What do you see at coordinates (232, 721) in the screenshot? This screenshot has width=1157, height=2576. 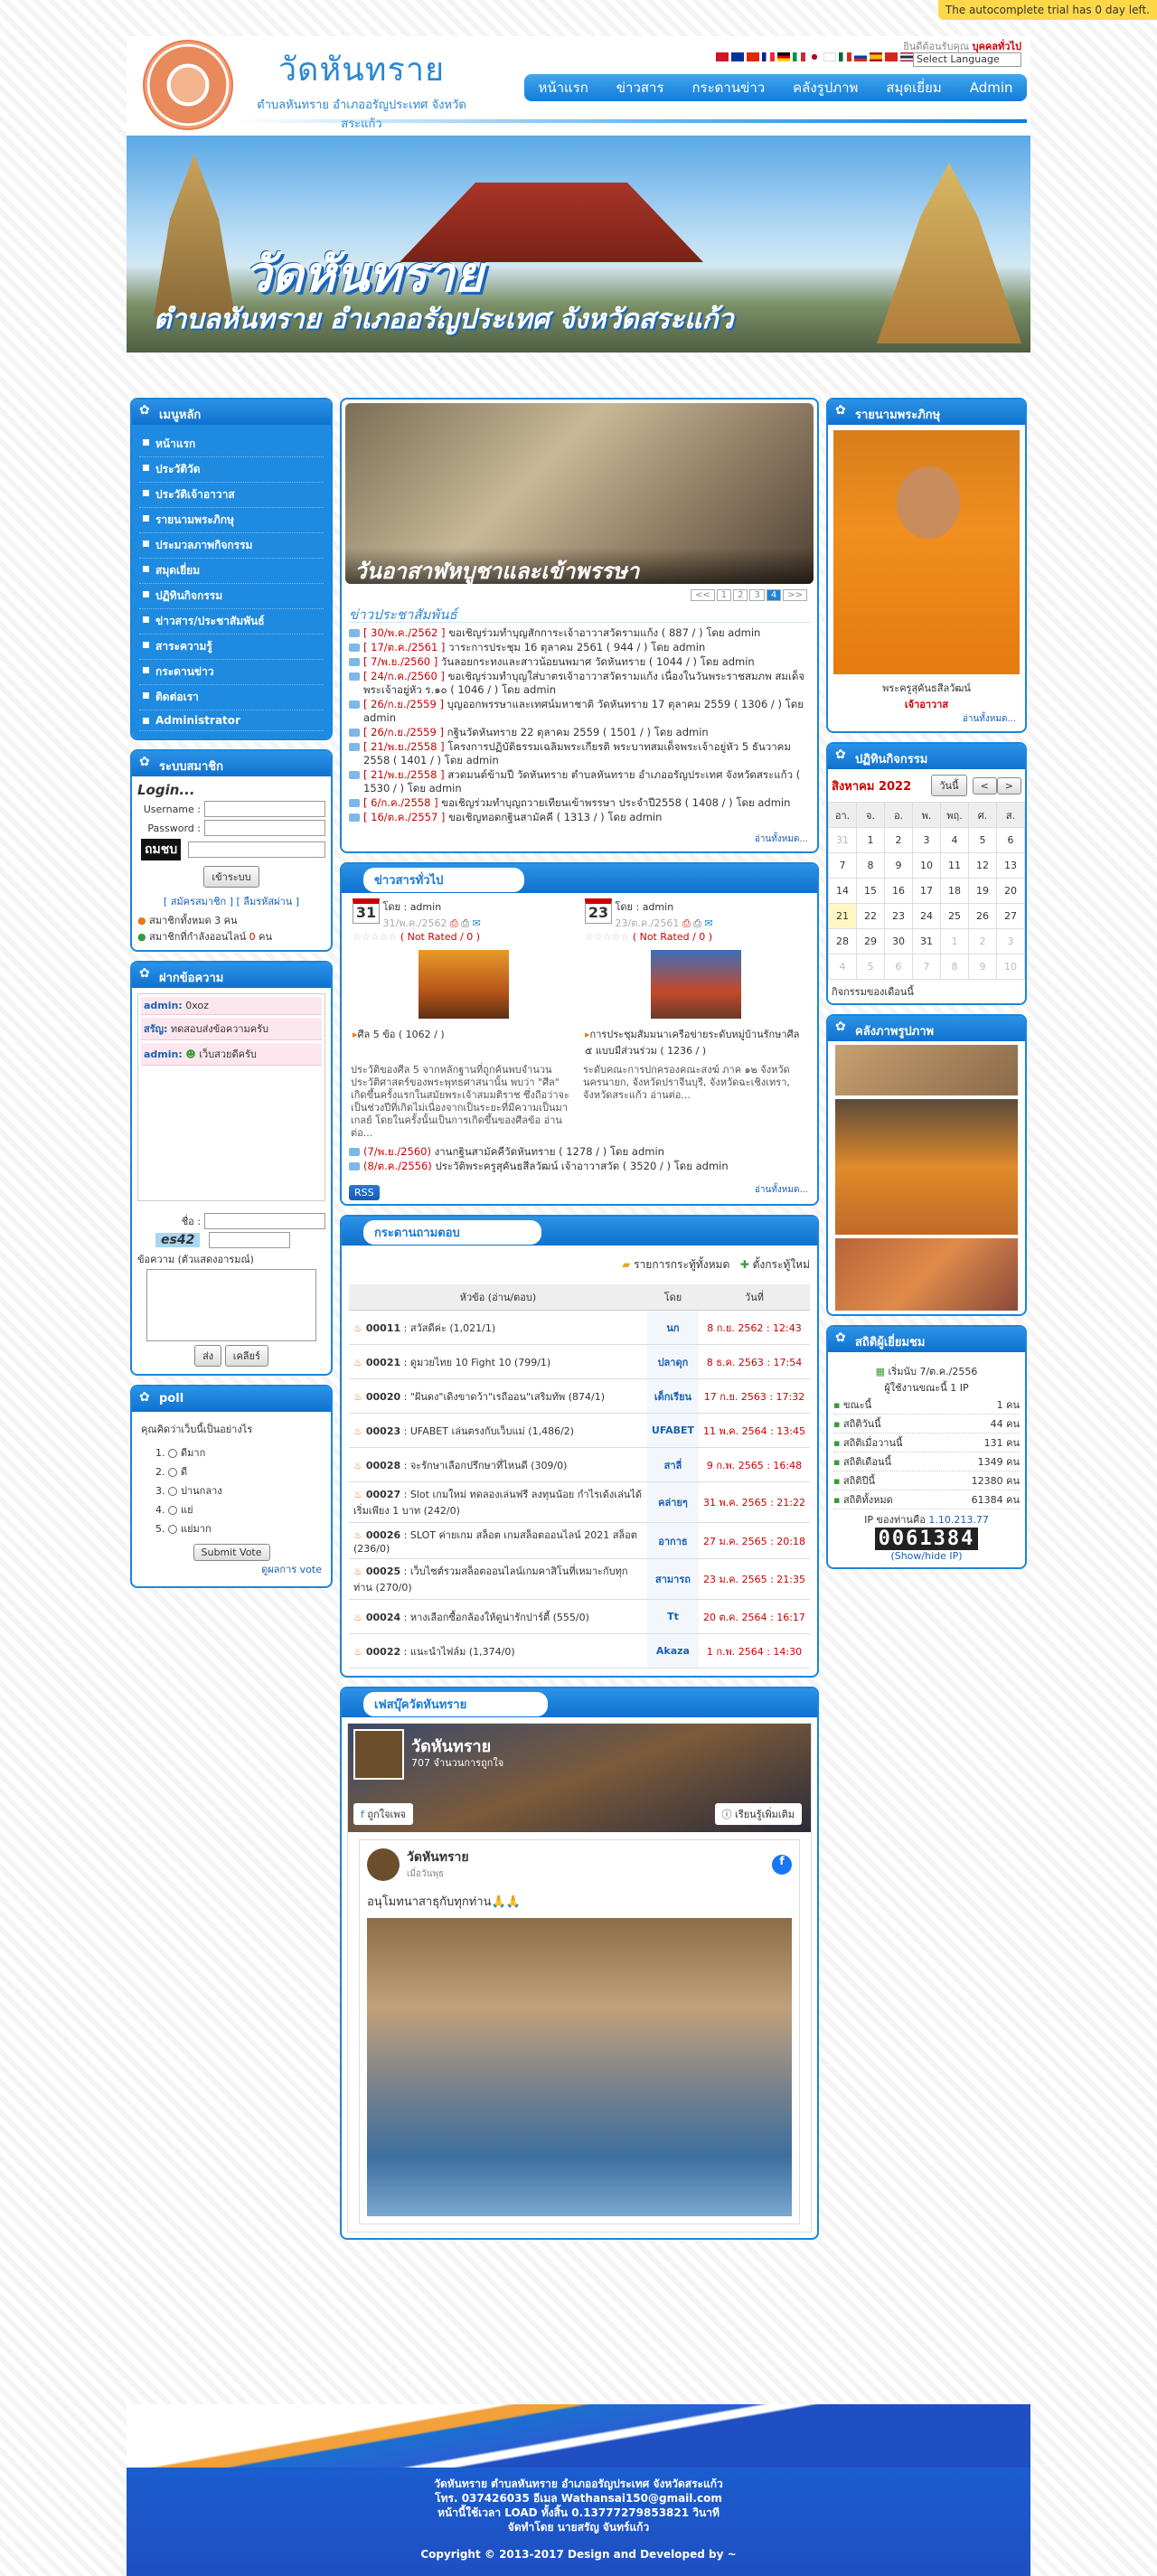 I see `menu-item: Administrator` at bounding box center [232, 721].